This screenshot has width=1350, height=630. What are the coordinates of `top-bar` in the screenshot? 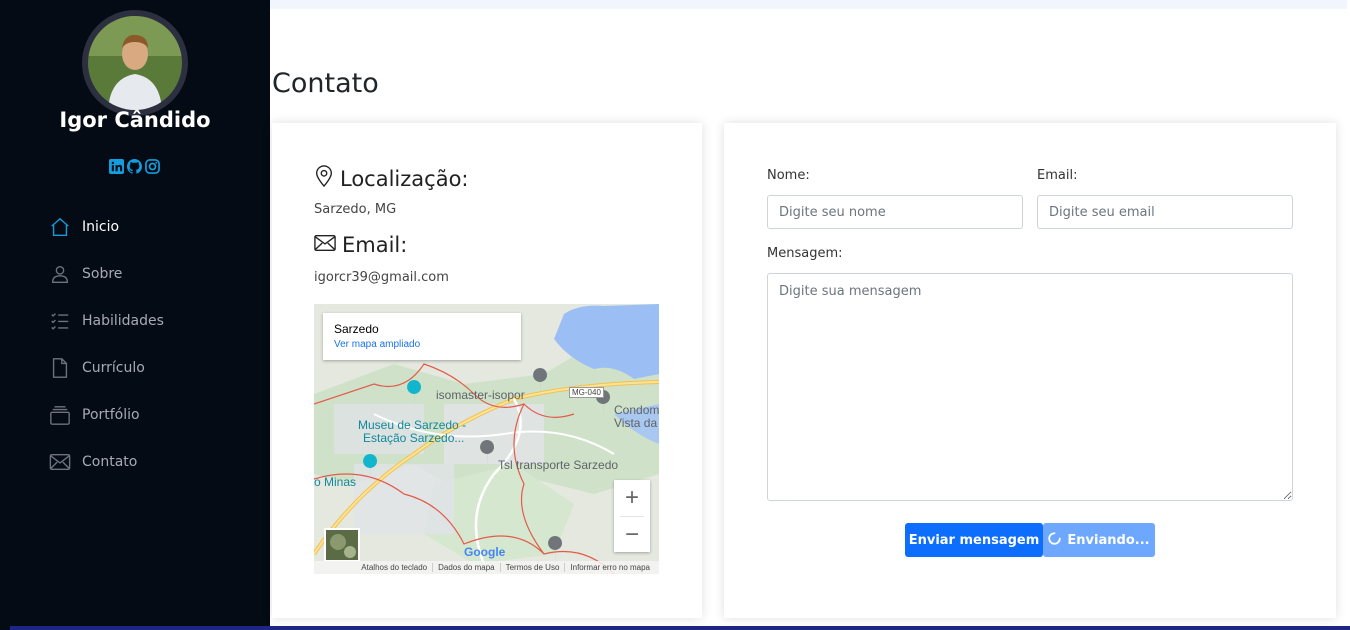 It's located at (808, 4).